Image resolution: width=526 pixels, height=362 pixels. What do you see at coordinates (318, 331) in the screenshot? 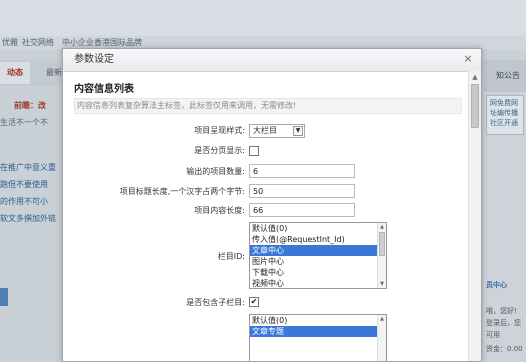
I see `list-option-selected: 文章专题` at bounding box center [318, 331].